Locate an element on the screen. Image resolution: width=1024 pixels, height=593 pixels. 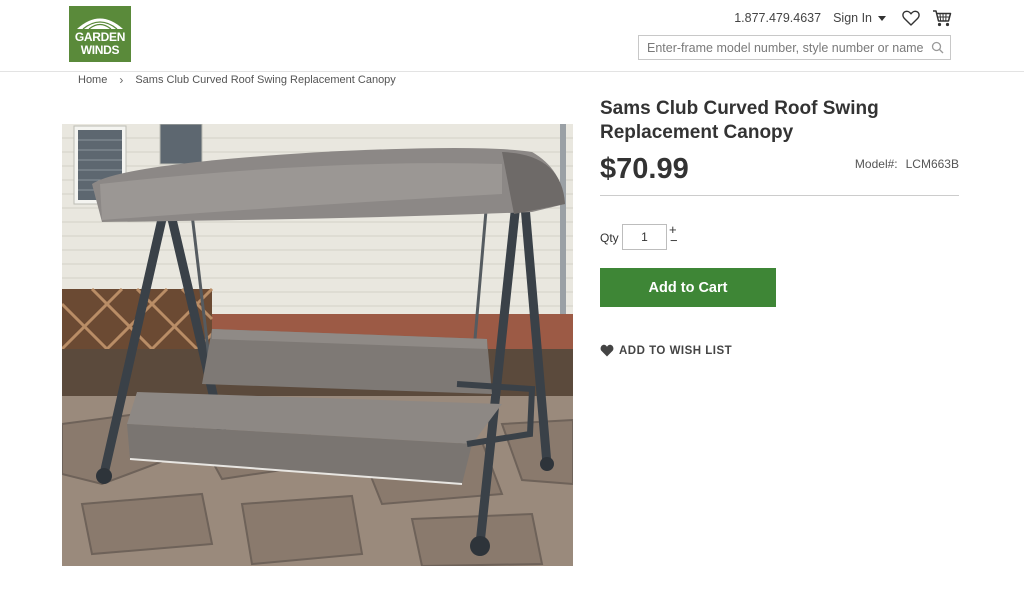
site-header: GARDEN WINDS 1.877.479.4637 Sign In is located at coordinates (512, 36).